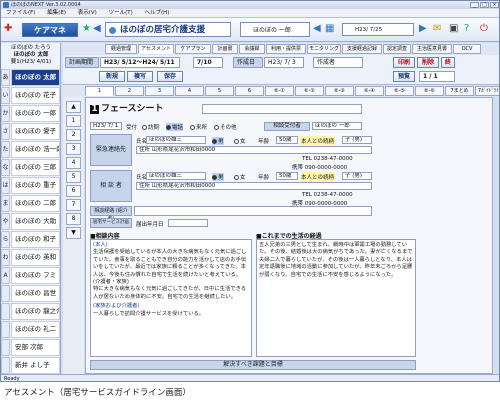 The image size is (500, 402). Describe the element at coordinates (175, 127) in the screenshot. I see `method-phone: 電話` at that location.